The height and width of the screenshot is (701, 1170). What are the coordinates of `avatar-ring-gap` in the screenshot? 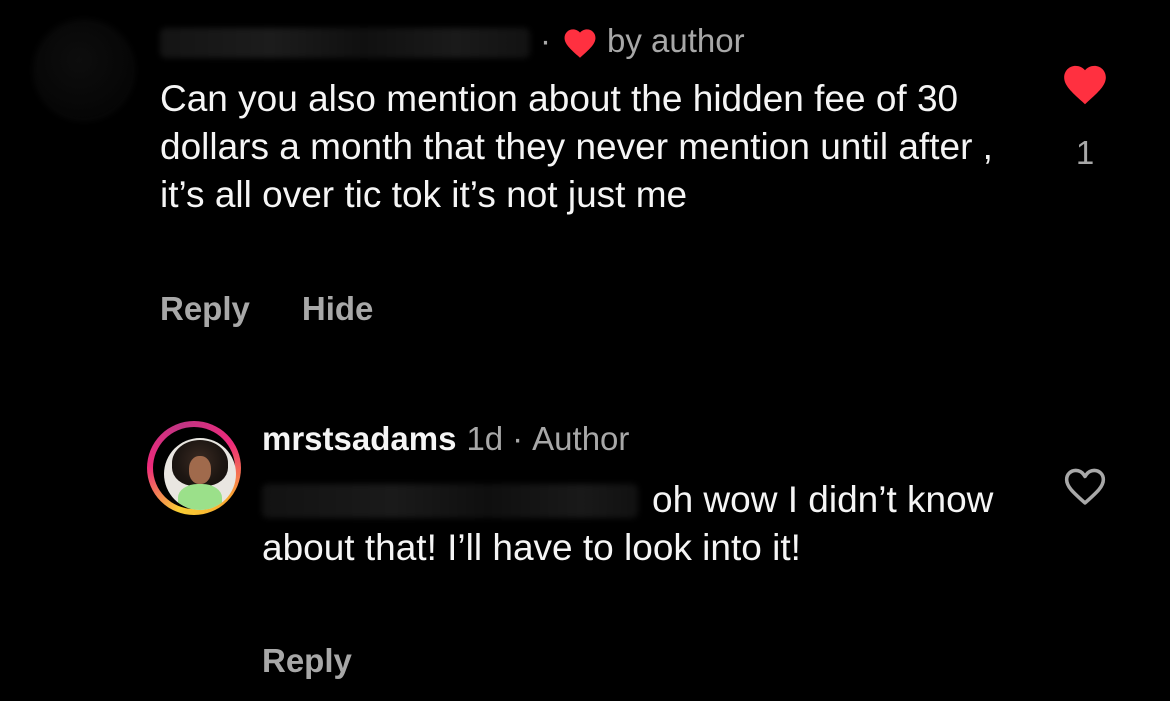 It's located at (194, 468).